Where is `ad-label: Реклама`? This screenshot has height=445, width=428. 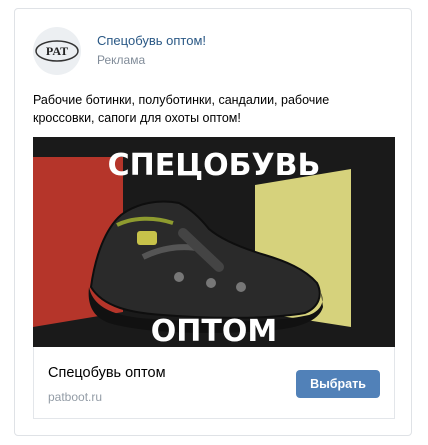
ad-label: Реклама is located at coordinates (121, 60).